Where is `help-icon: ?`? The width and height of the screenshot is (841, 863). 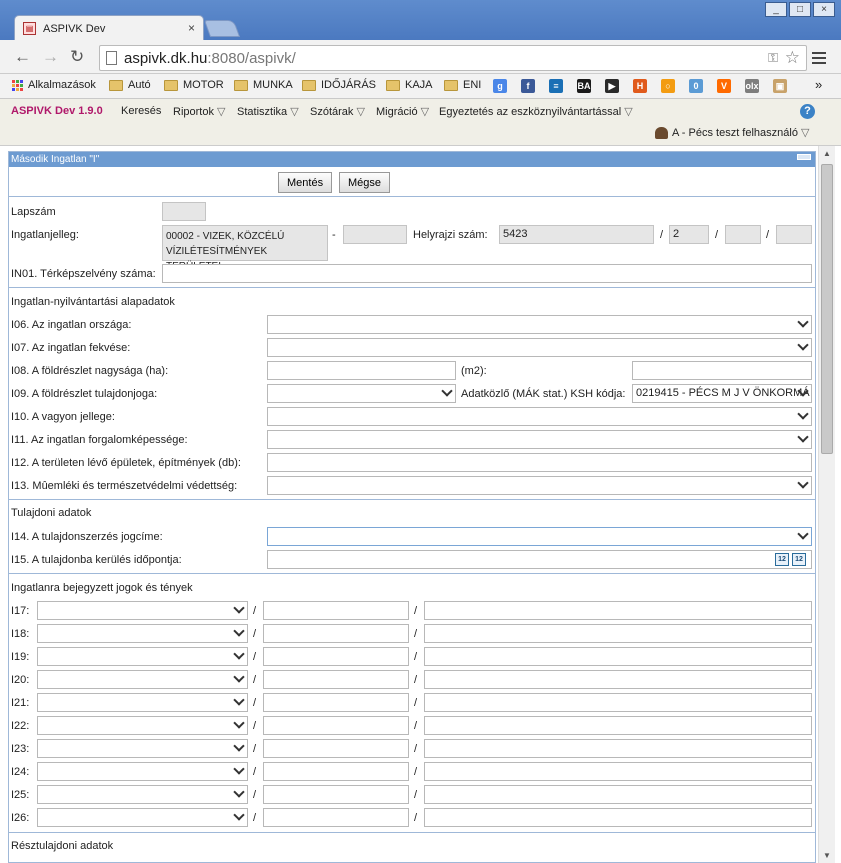 help-icon: ? is located at coordinates (807, 111).